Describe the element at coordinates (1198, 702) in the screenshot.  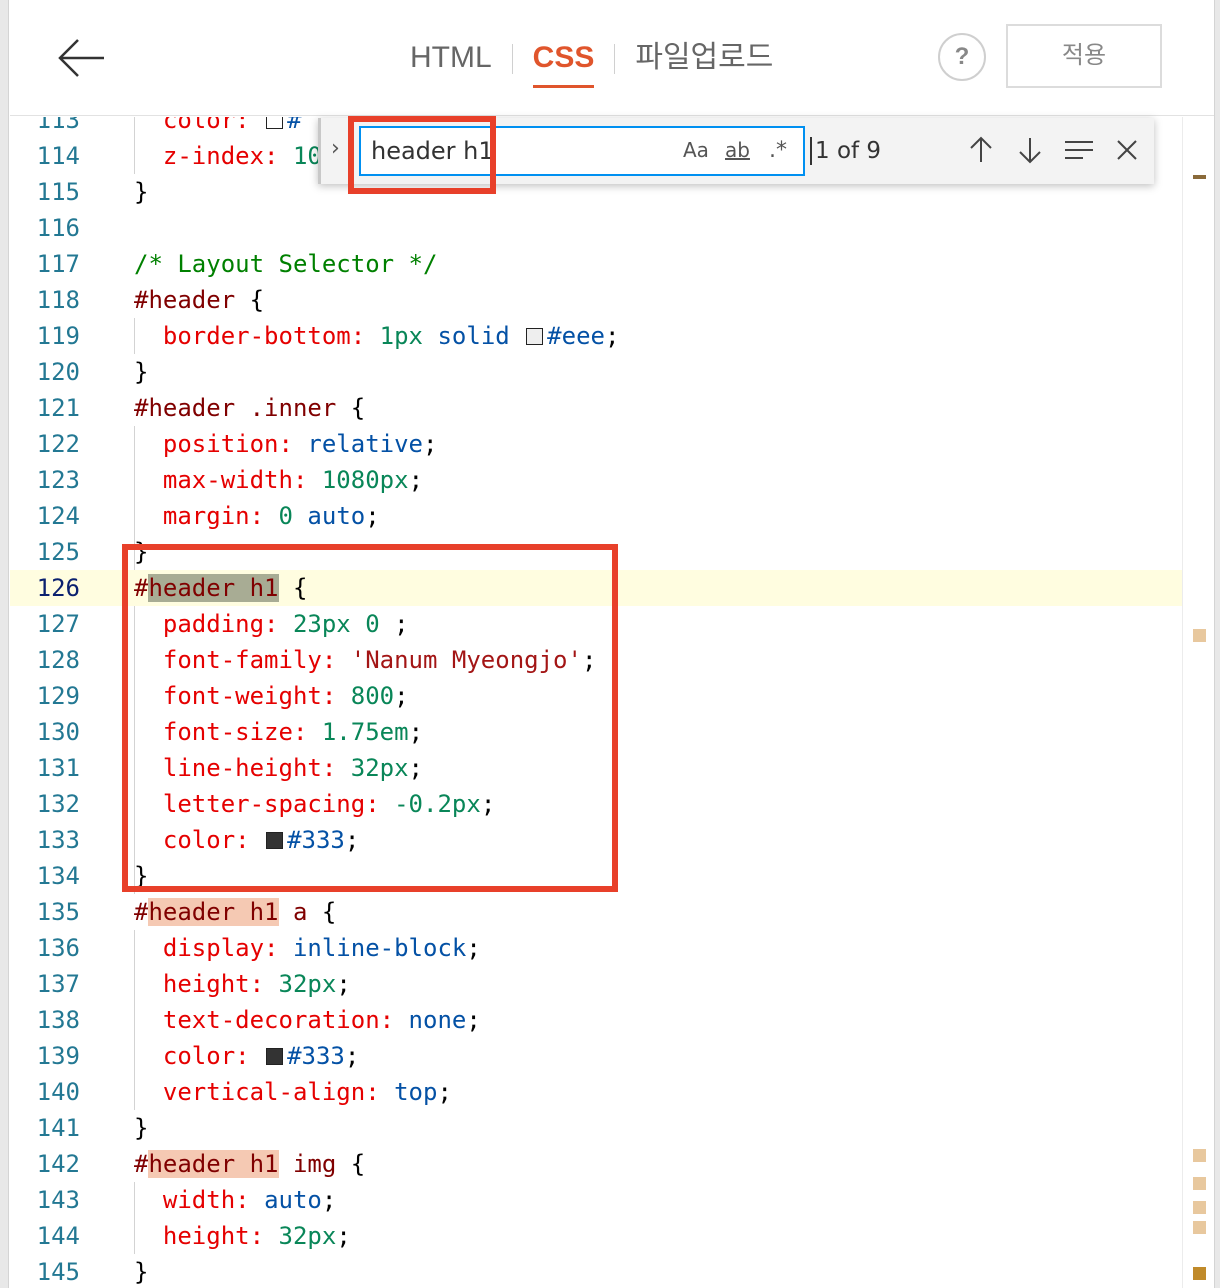
I see `overview-ruler-scrollbar` at that location.